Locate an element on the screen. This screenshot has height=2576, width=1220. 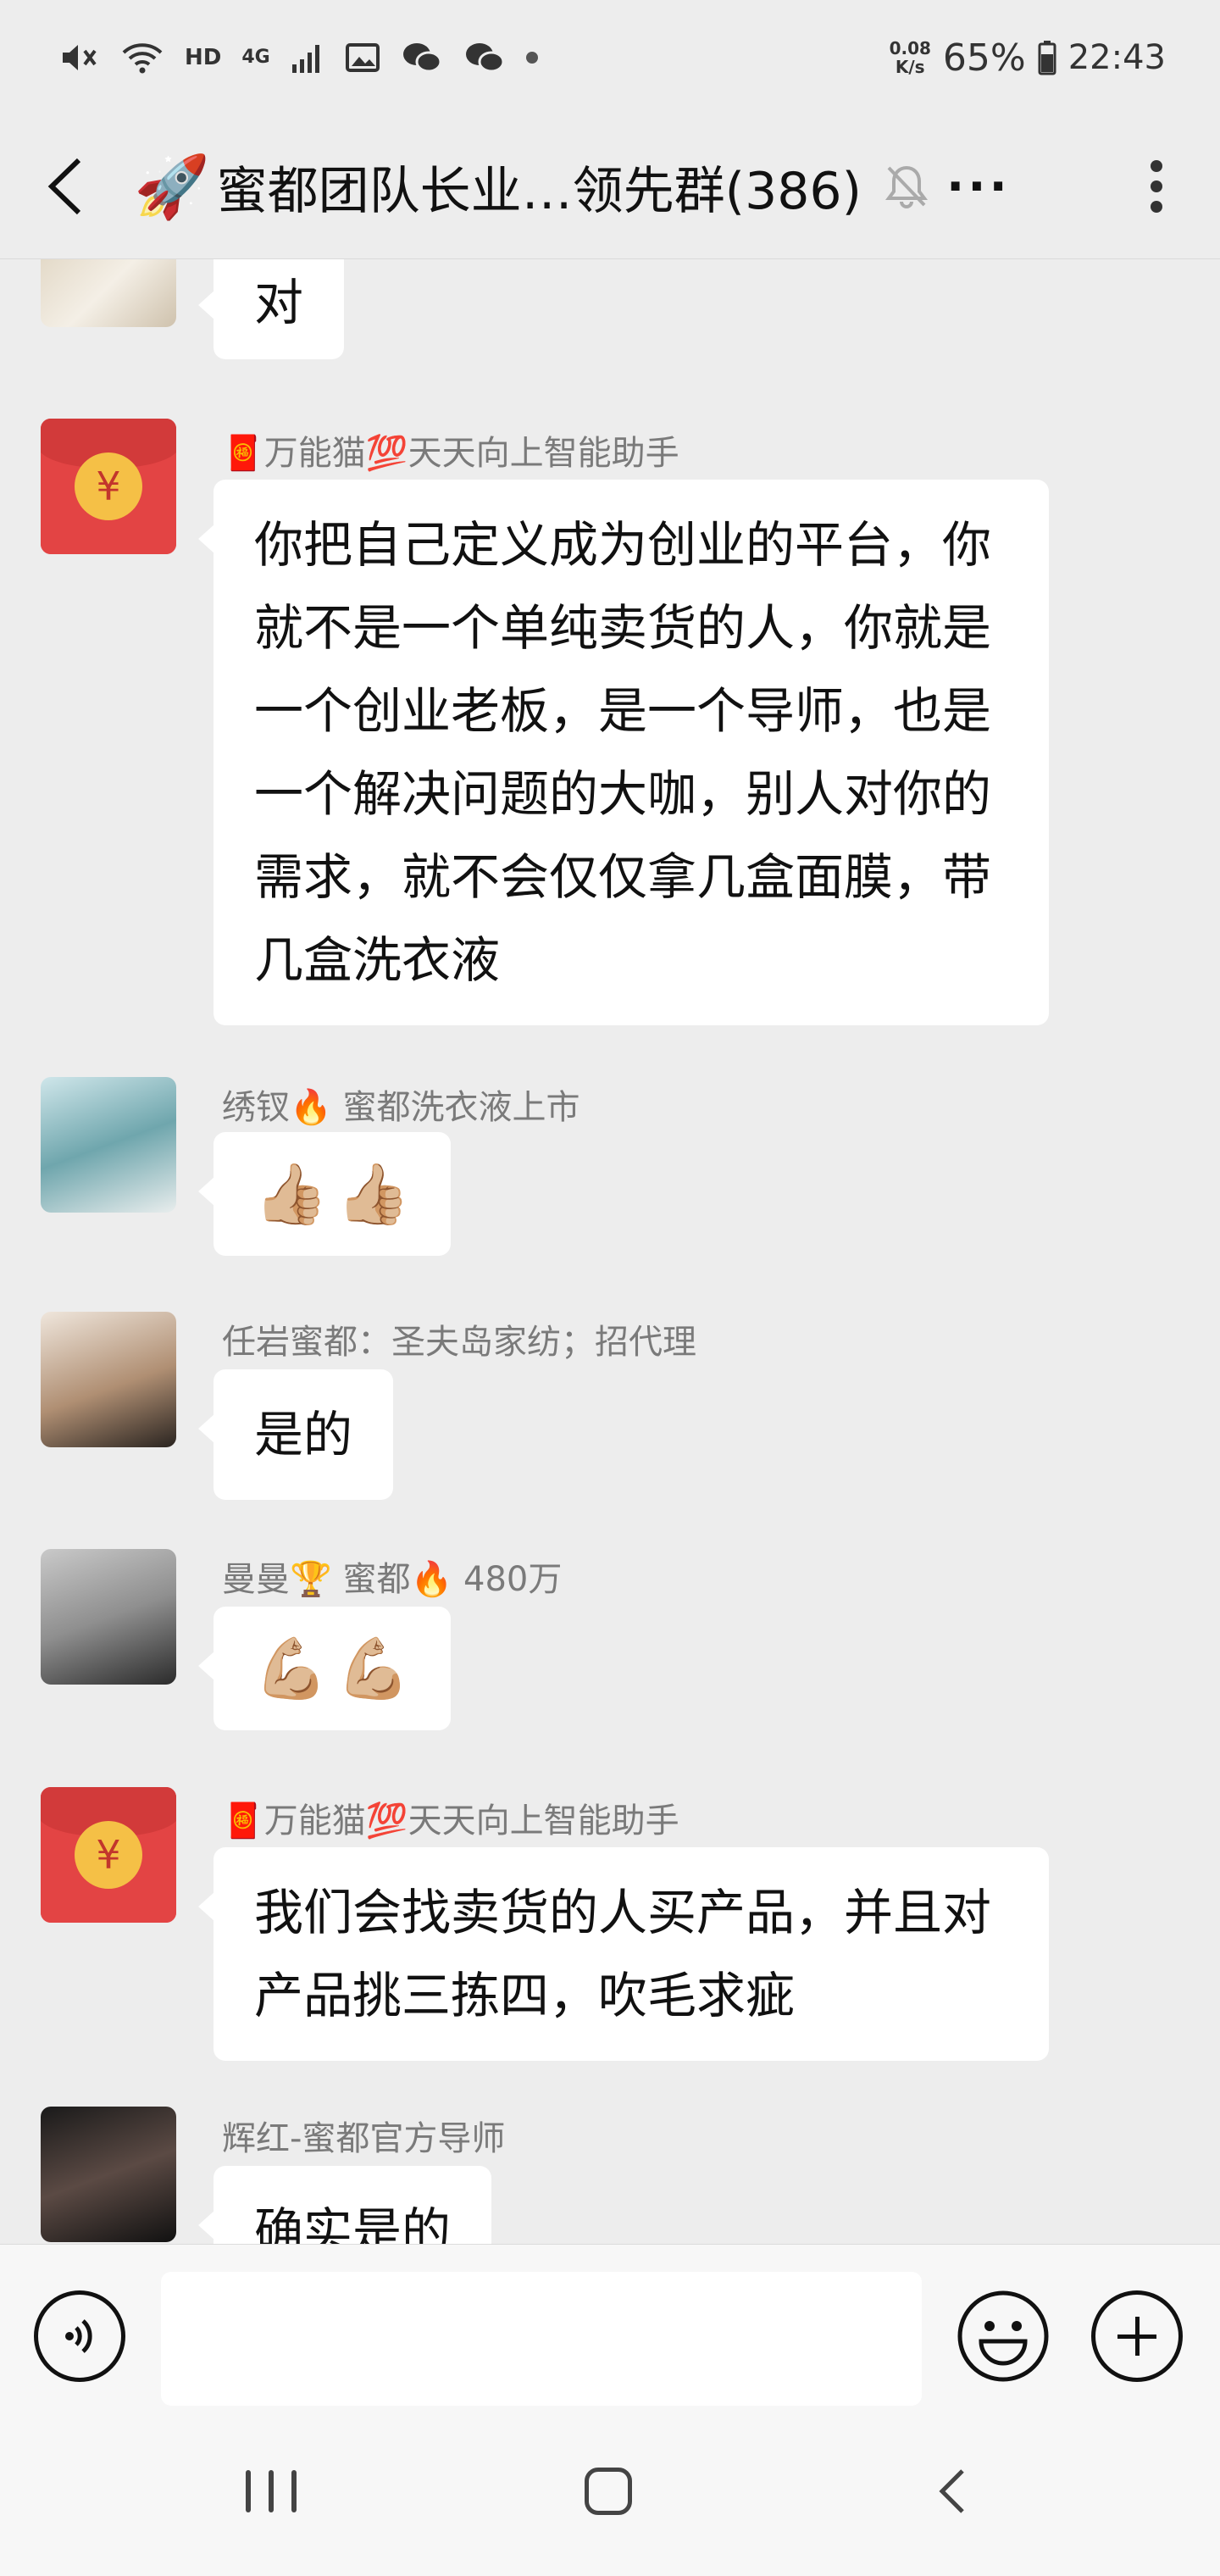
voice-icon is located at coordinates (78, 2336).